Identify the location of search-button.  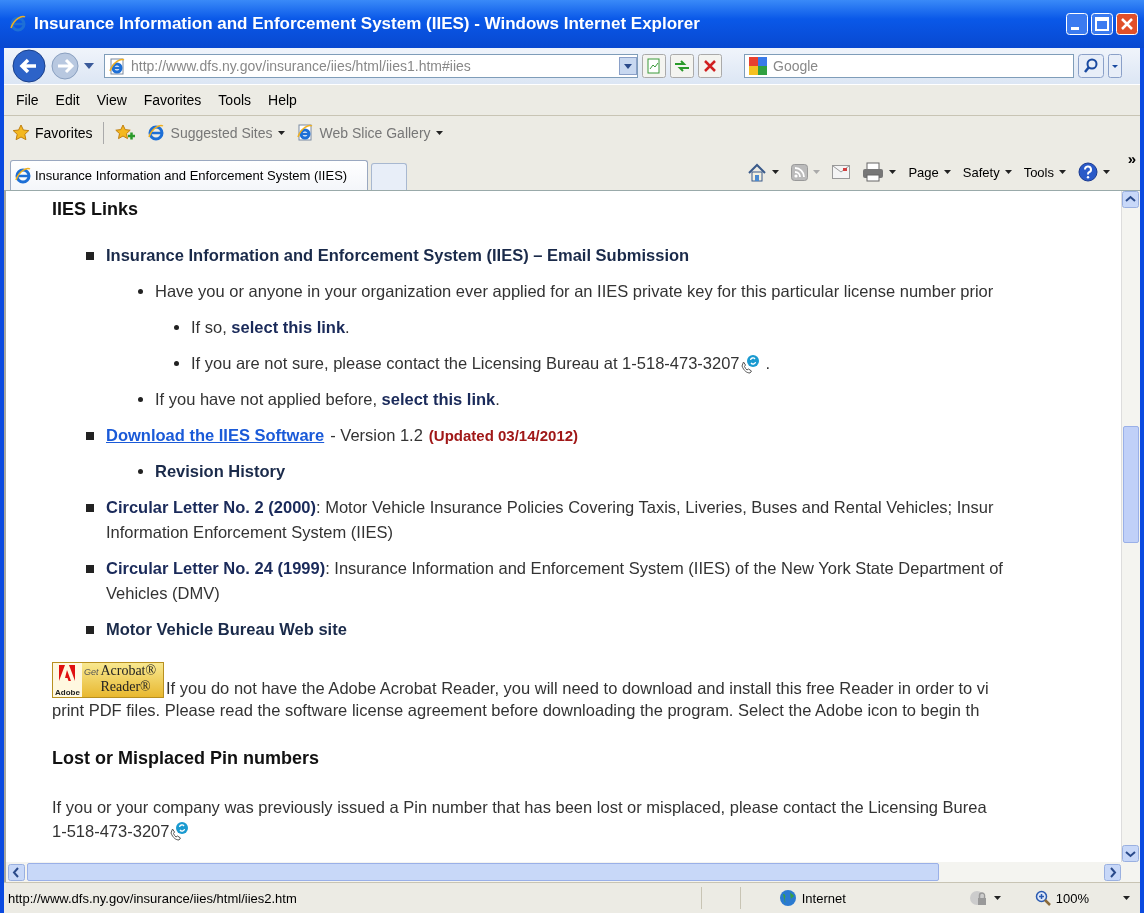
(1091, 66).